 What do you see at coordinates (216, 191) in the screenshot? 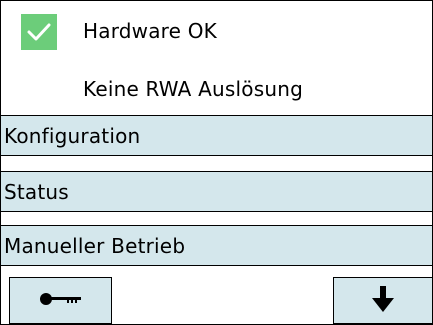
I see `menu-item-status: Status` at bounding box center [216, 191].